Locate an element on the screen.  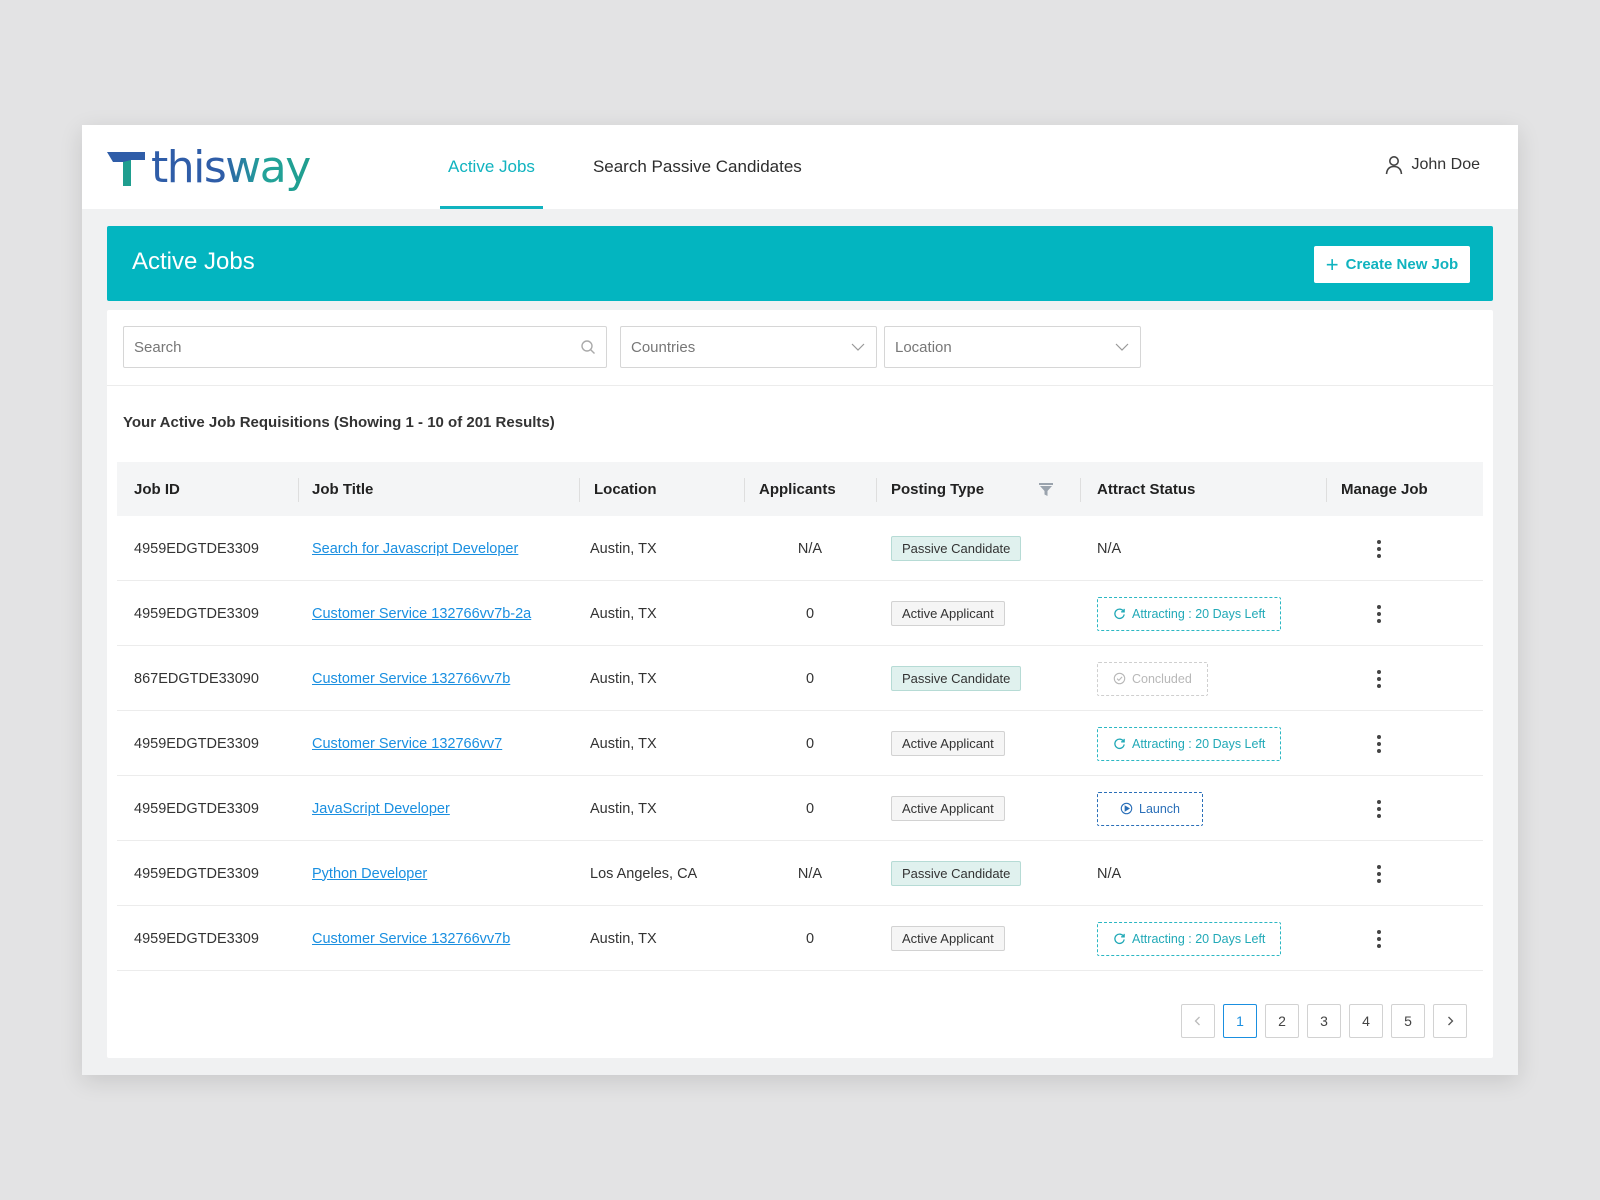
page-button-2: 2 is located at coordinates (1282, 1021).